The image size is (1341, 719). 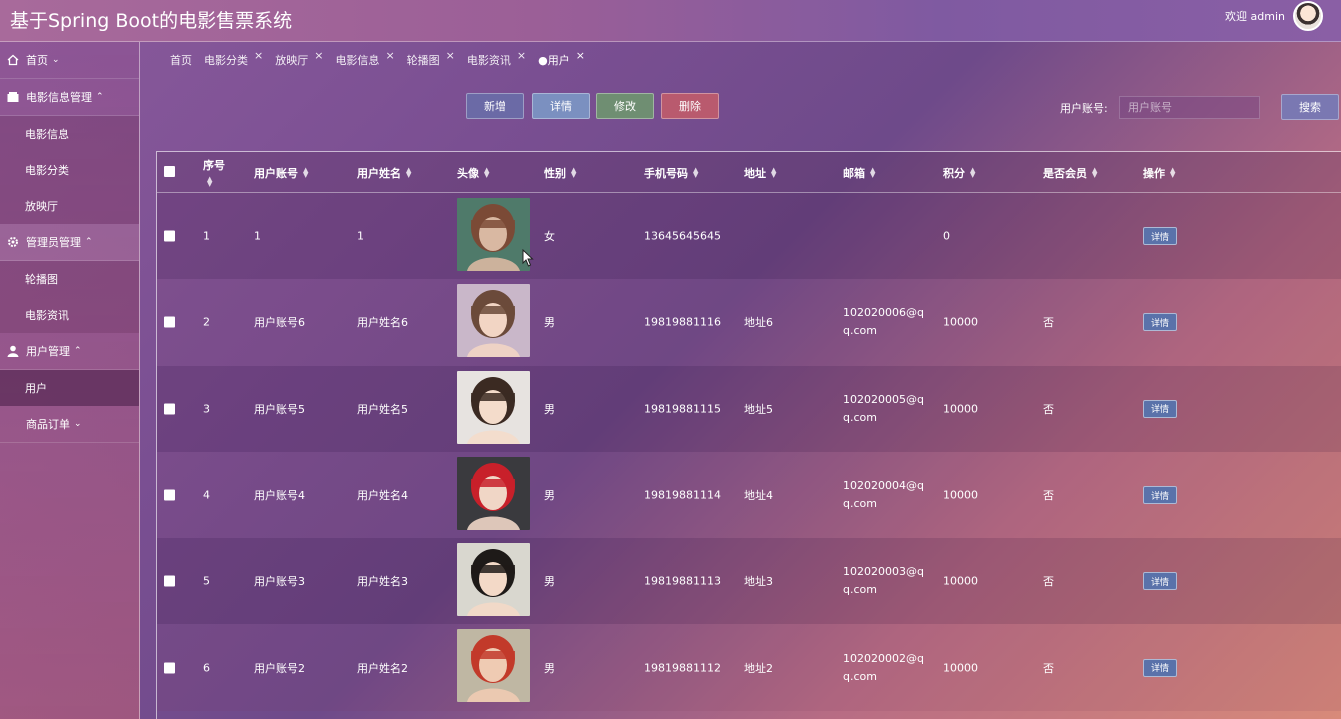 I want to click on tab: 轮播图 ×, so click(x=431, y=60).